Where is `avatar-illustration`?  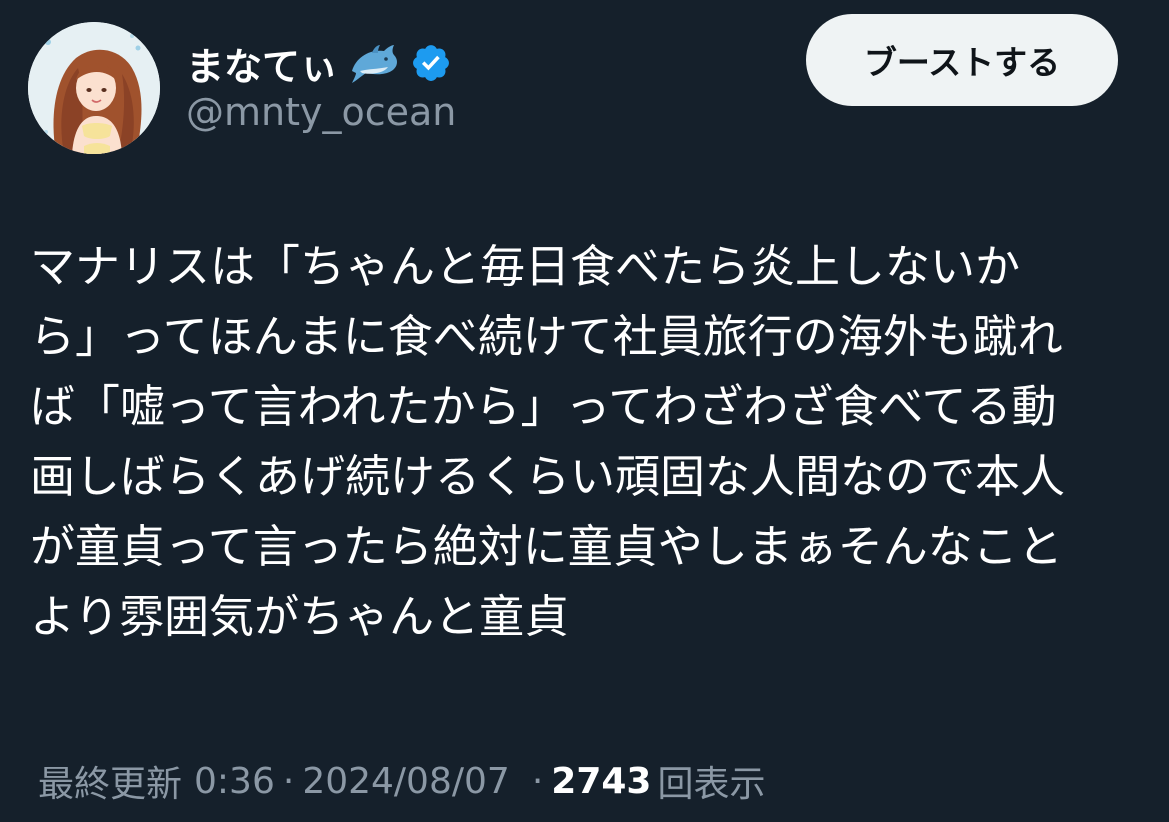
avatar-illustration is located at coordinates (94, 88).